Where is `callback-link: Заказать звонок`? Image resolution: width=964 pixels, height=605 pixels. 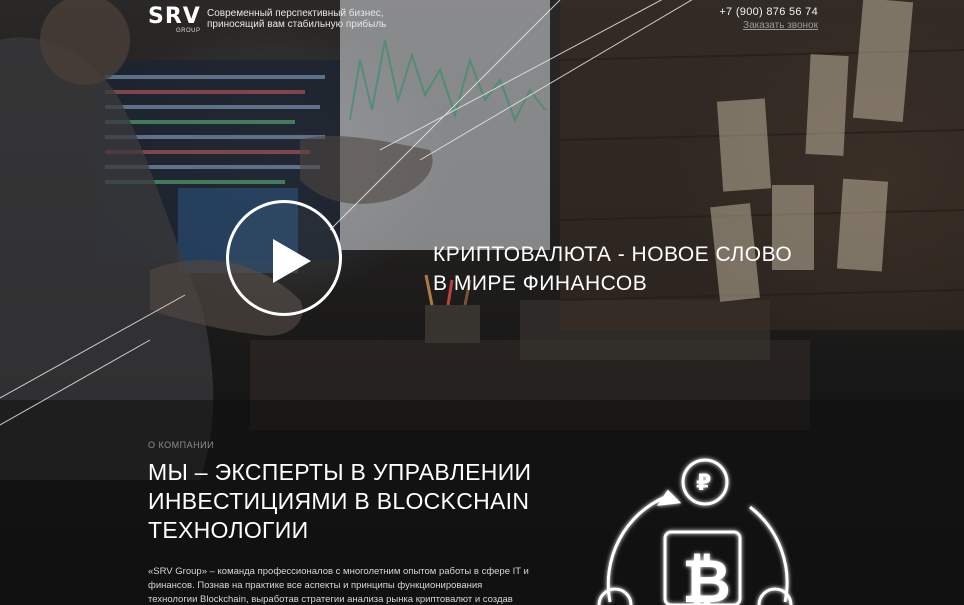
callback-link: Заказать звонок is located at coordinates (780, 25).